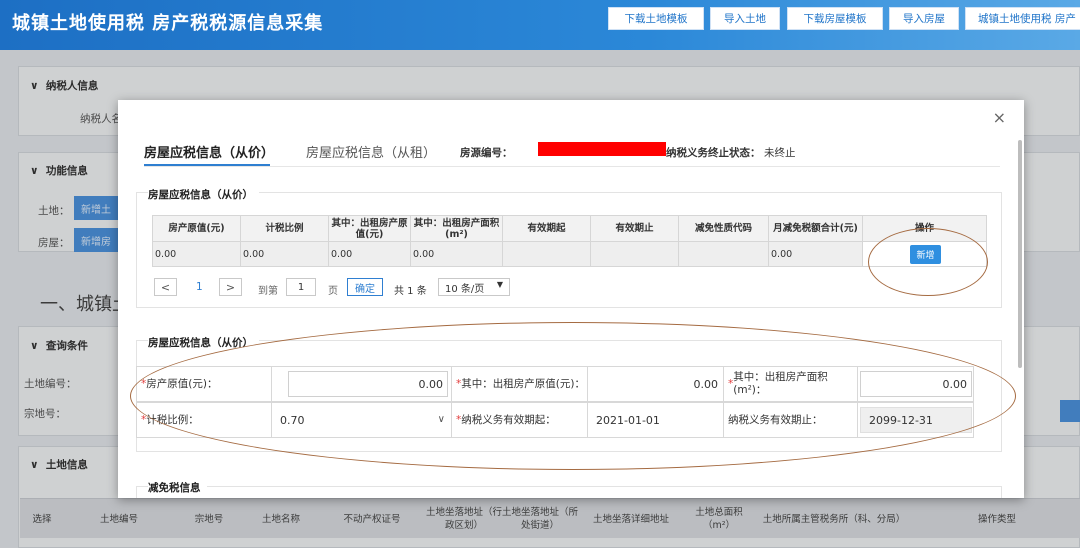 The image size is (1080, 548). I want to click on current-page: 1, so click(199, 287).